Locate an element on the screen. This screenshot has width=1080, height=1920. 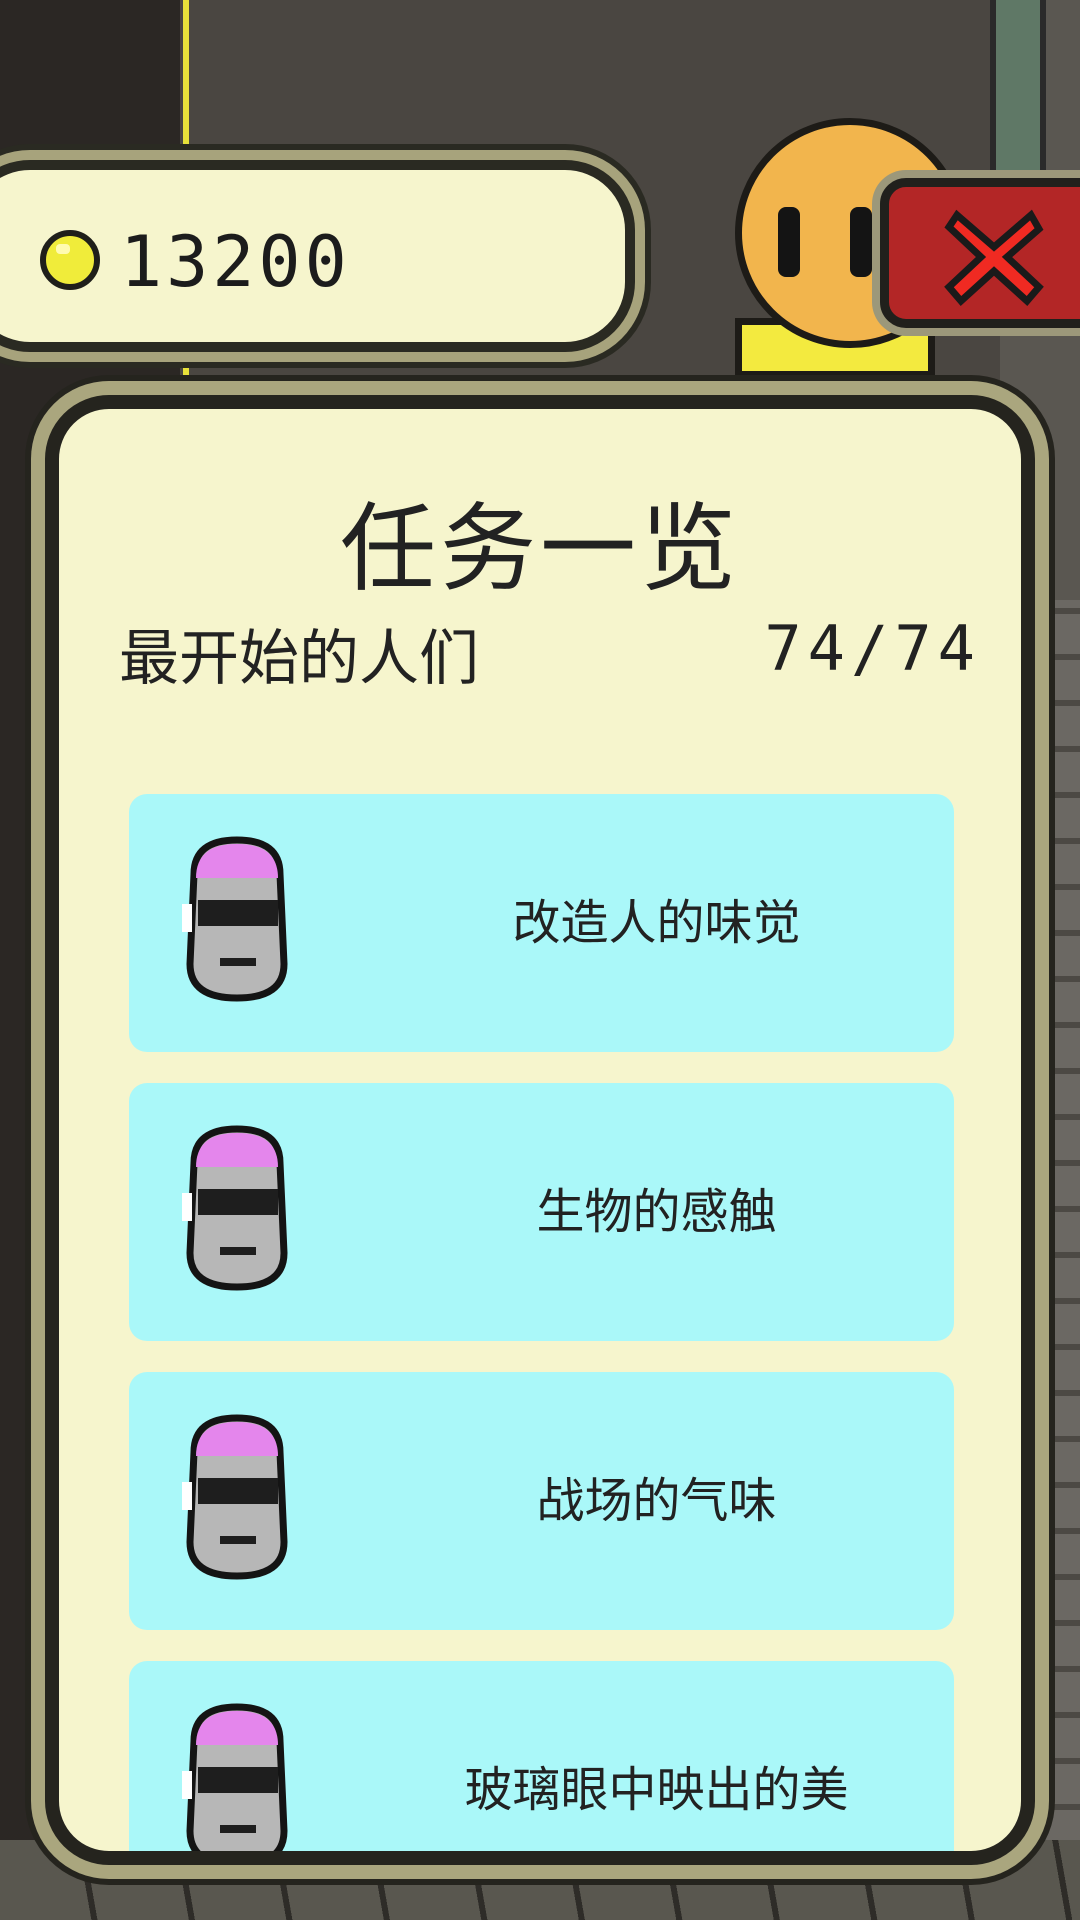
gold-coin-icon is located at coordinates (70, 260).